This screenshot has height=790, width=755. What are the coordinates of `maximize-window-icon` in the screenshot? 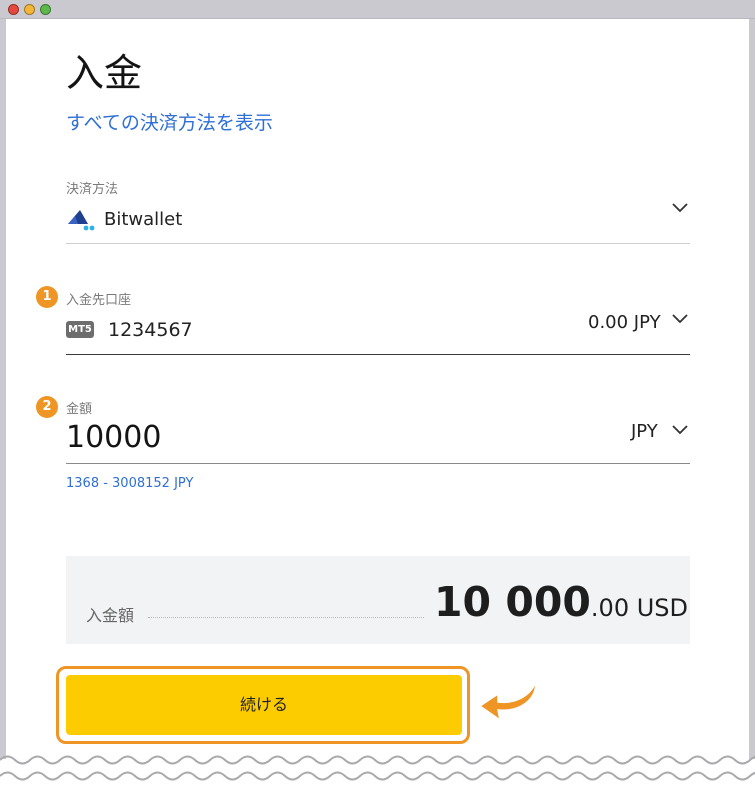 It's located at (45, 9).